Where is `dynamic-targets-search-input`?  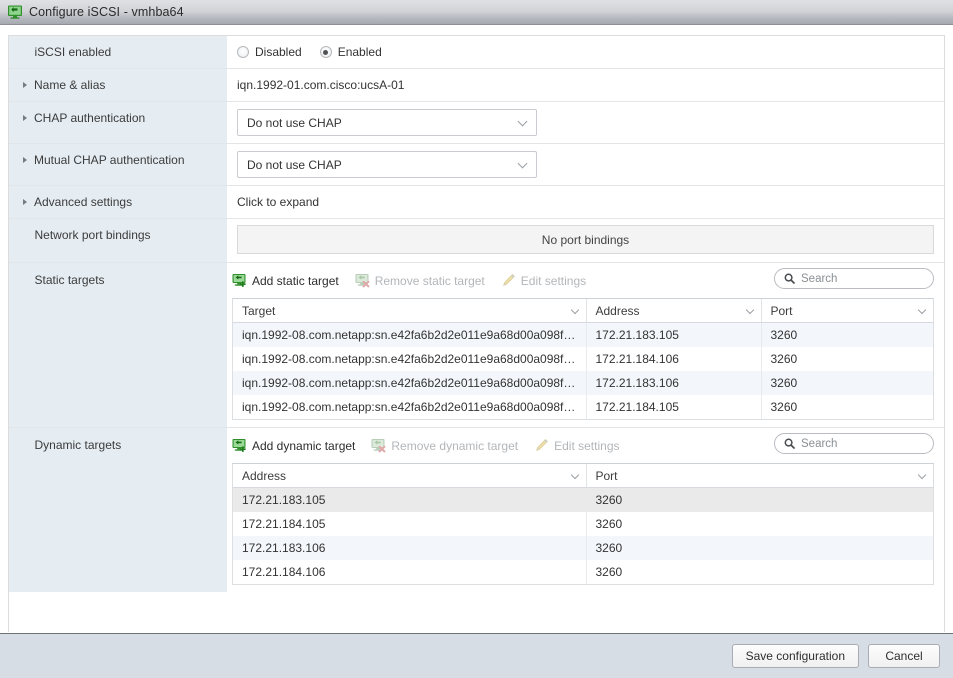 dynamic-targets-search-input is located at coordinates (862, 443).